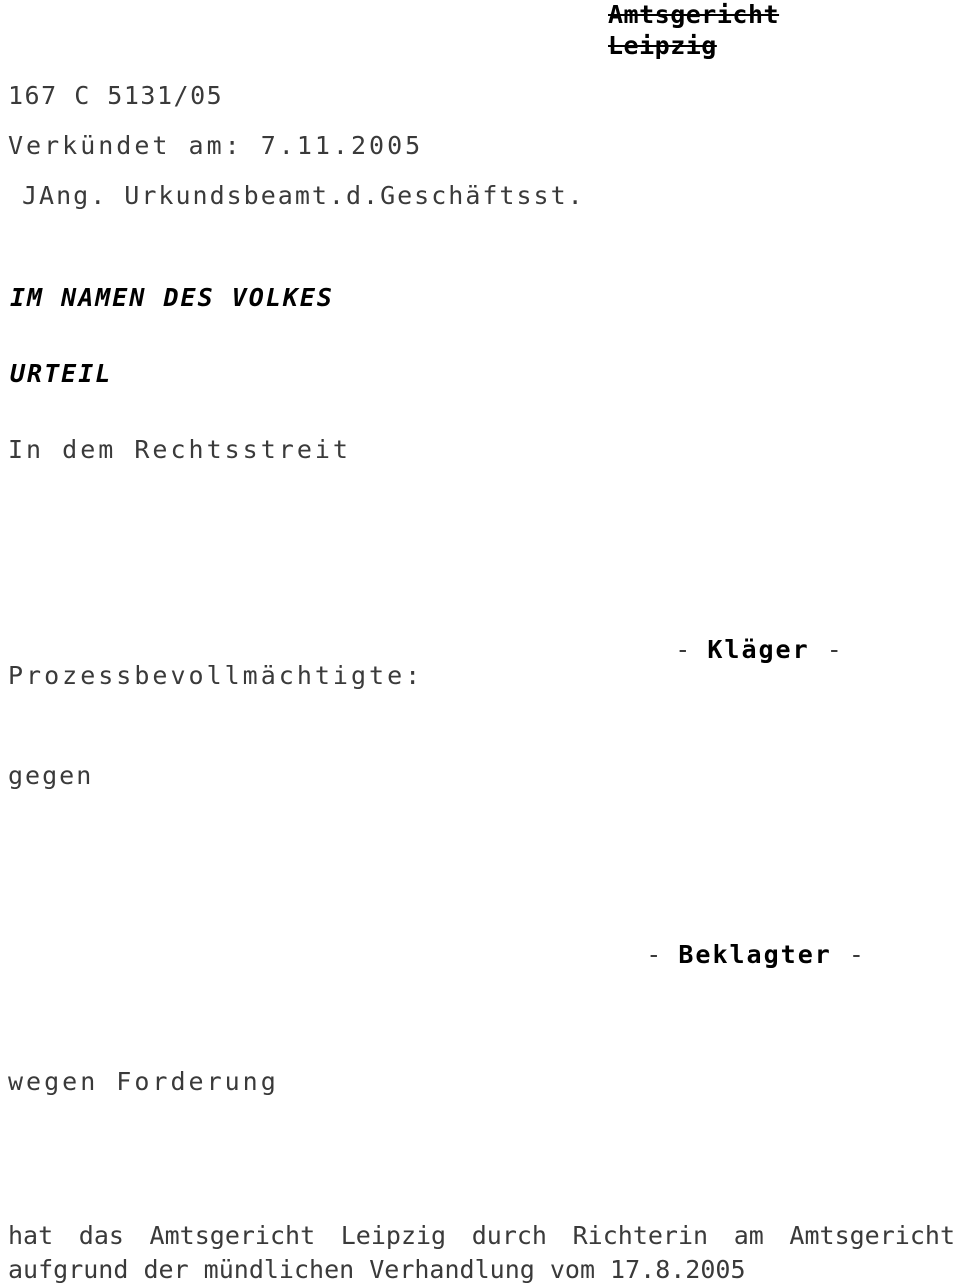 The height and width of the screenshot is (1287, 960). What do you see at coordinates (834, 649) in the screenshot?
I see `dash-right-plaintiff: -` at bounding box center [834, 649].